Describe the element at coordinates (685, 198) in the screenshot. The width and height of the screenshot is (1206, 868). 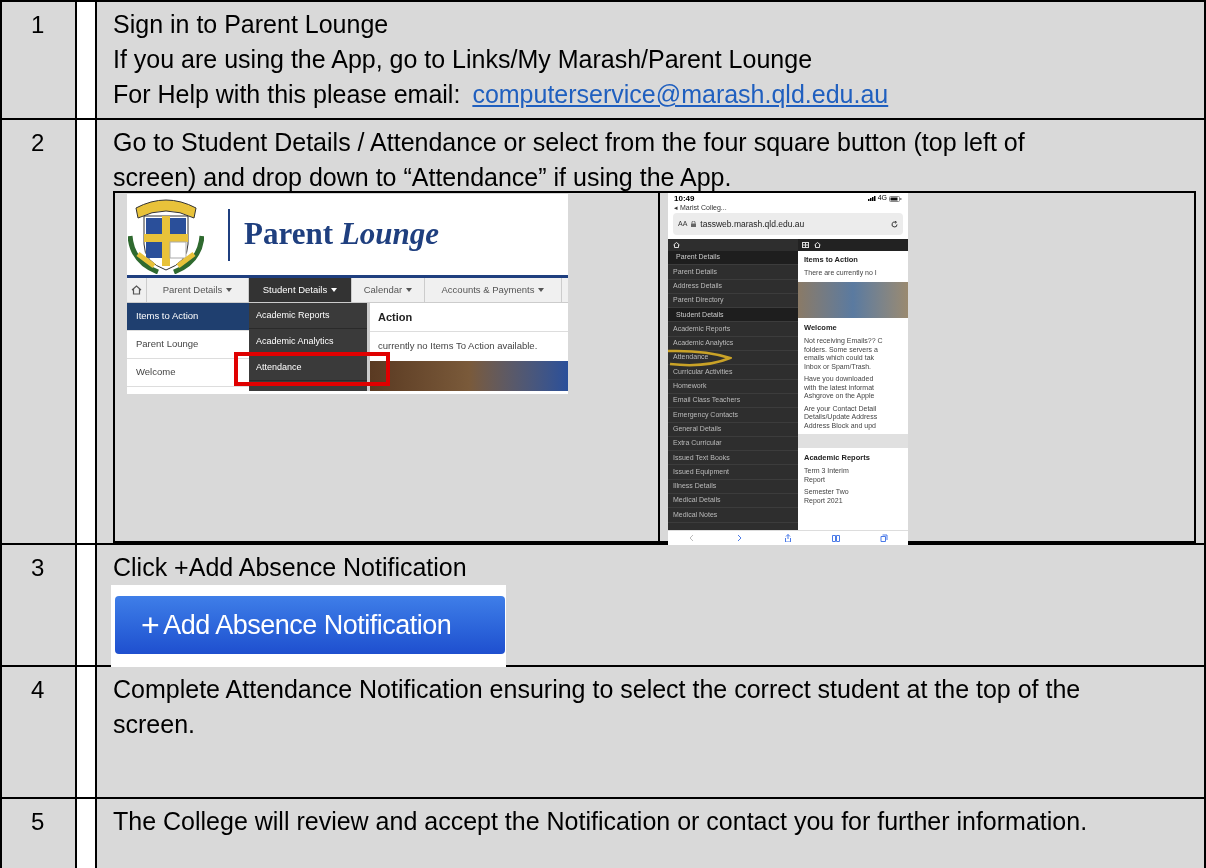
I see `status-time: 10:49` at that location.